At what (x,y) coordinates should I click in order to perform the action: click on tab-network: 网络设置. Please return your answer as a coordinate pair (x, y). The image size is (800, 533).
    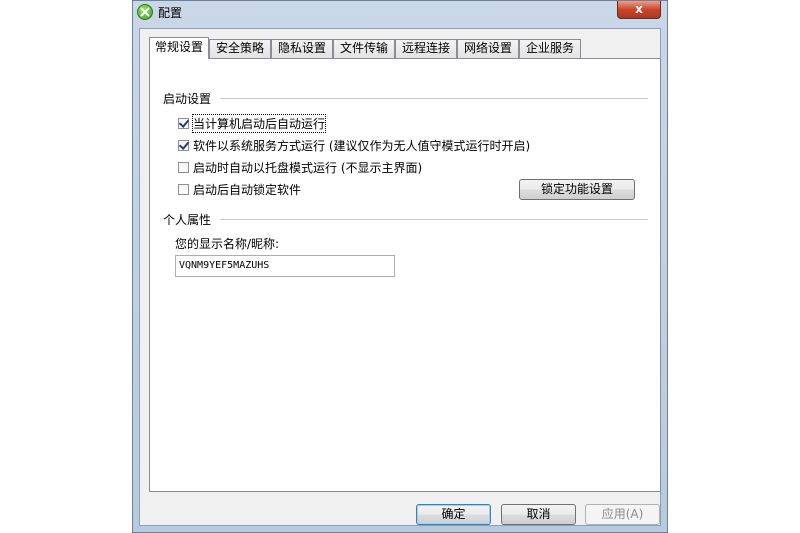
    Looking at the image, I should click on (488, 48).